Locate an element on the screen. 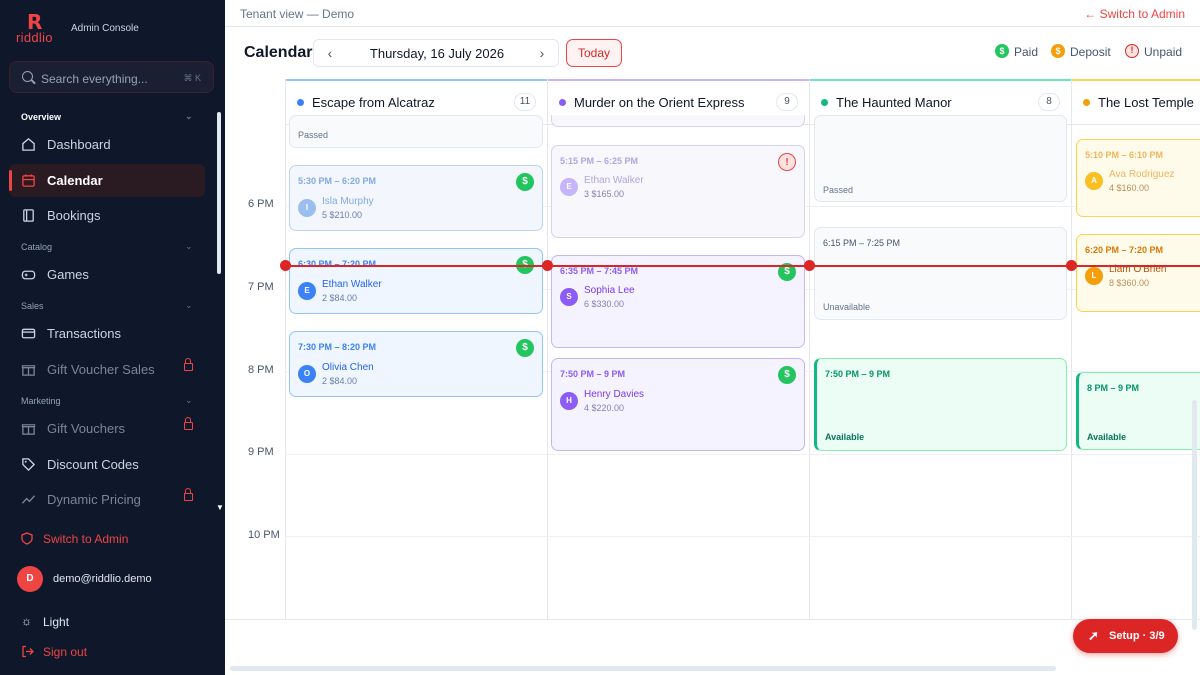 This screenshot has width=1200, height=675. search-icon is located at coordinates (27, 76).